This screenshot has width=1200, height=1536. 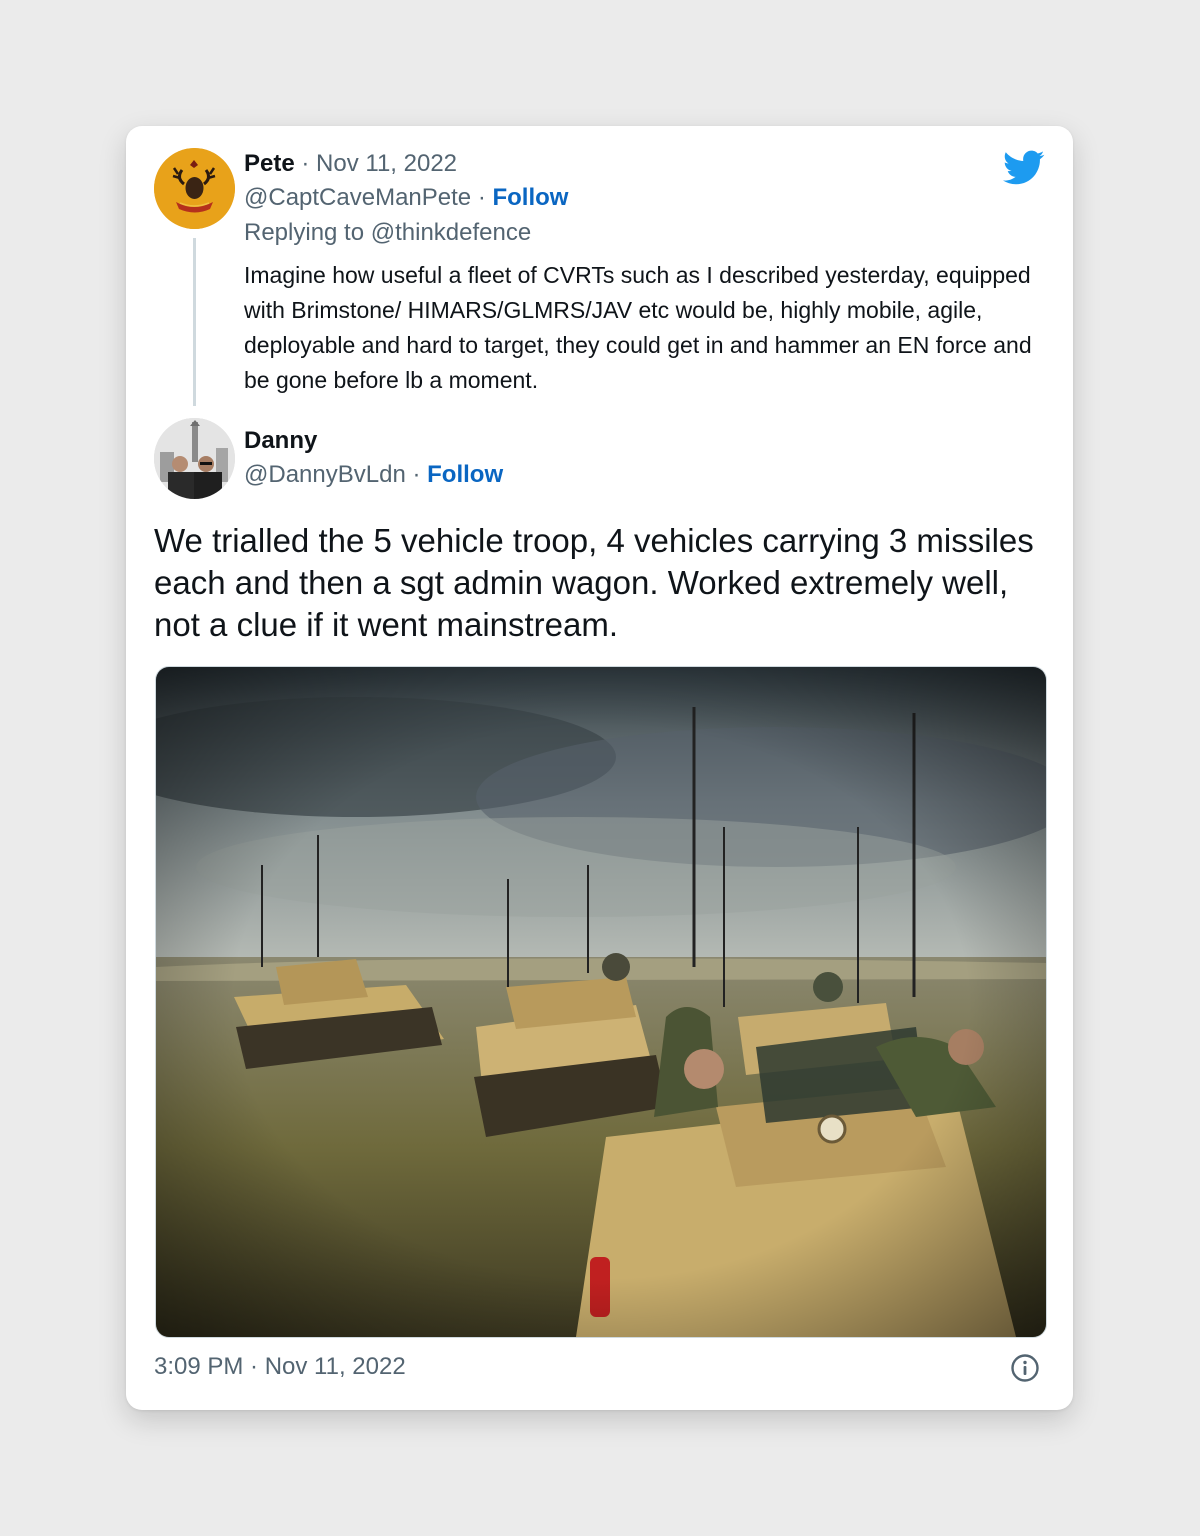 What do you see at coordinates (1024, 168) in the screenshot?
I see `twitter-bird-icon` at bounding box center [1024, 168].